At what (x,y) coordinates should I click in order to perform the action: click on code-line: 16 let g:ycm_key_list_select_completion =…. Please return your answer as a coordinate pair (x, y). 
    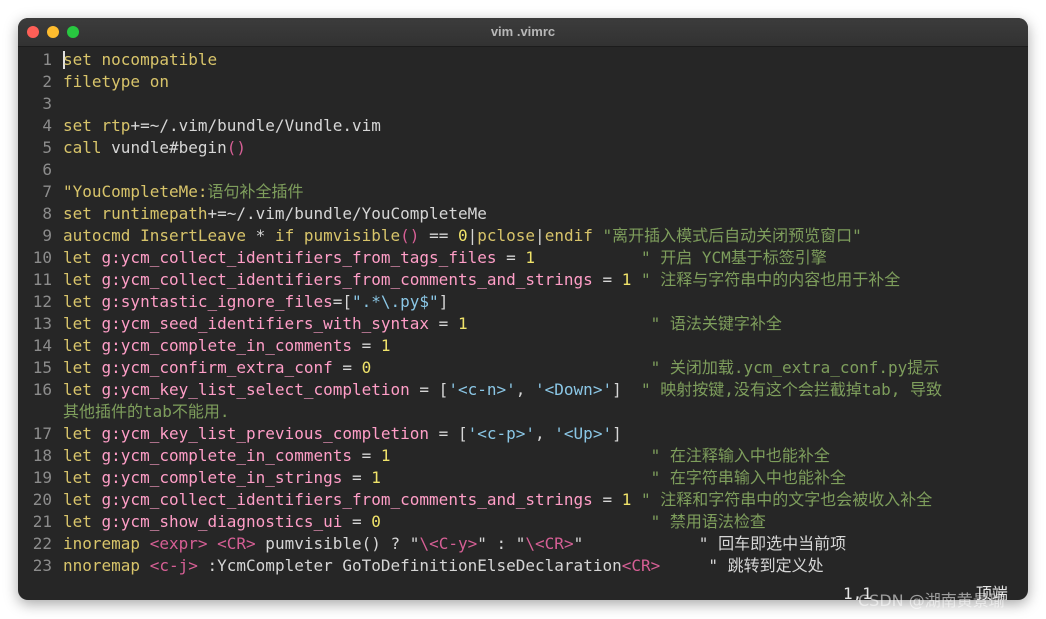
    Looking at the image, I should click on (480, 390).